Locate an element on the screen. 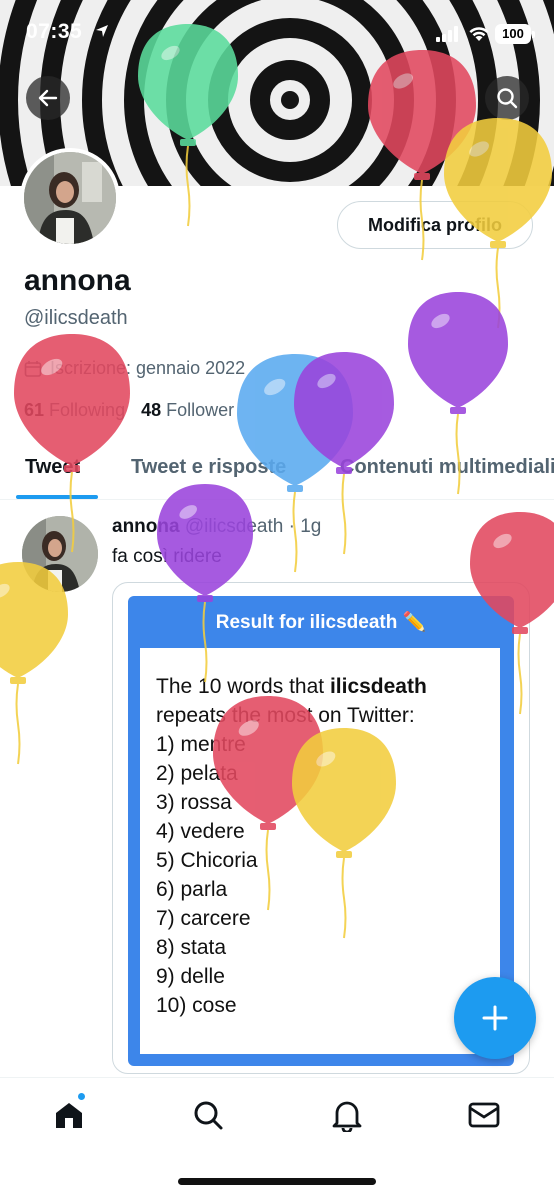 Image resolution: width=554 pixels, height=1200 pixels. nav-home is located at coordinates (69, 1115).